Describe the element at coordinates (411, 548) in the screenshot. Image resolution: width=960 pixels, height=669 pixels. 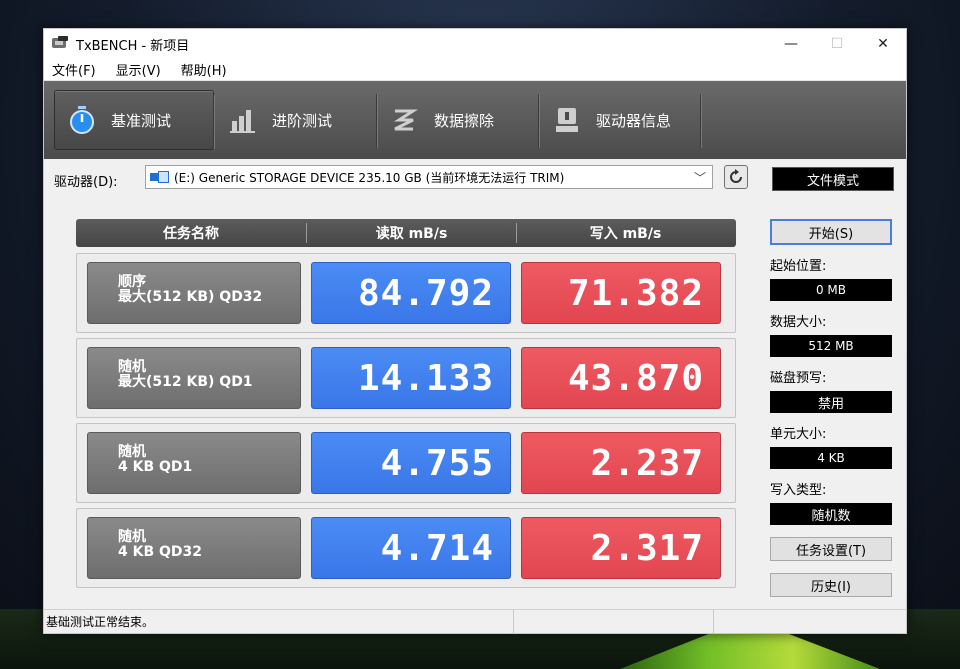
I see `read-value: 4.714` at that location.